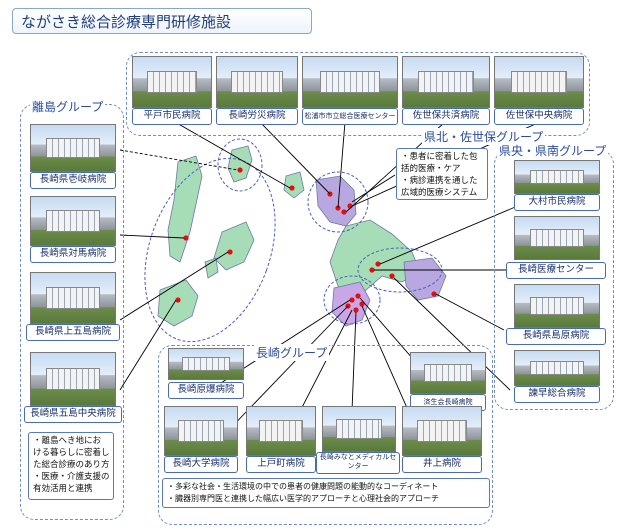 This screenshot has width=637, height=531. I want to click on sasebo-chuo-hospital-label: 佐世保中央病院, so click(539, 116).